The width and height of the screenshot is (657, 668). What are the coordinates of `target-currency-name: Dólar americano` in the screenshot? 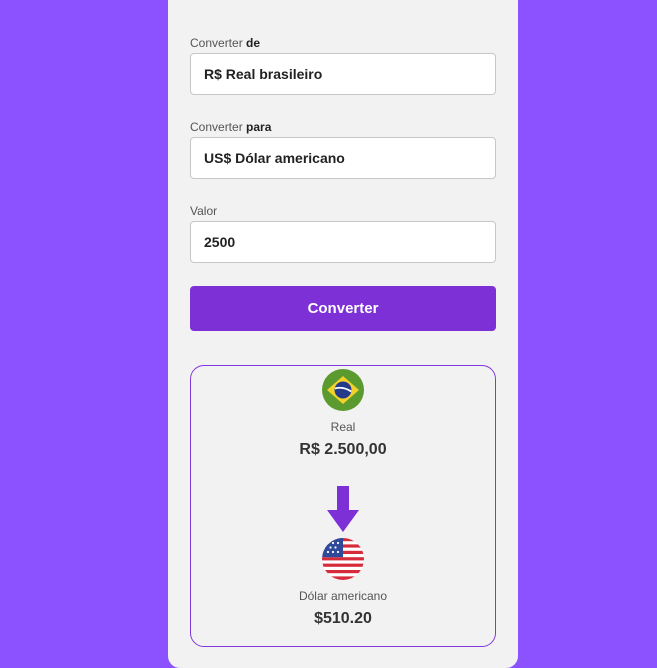 It's located at (343, 596).